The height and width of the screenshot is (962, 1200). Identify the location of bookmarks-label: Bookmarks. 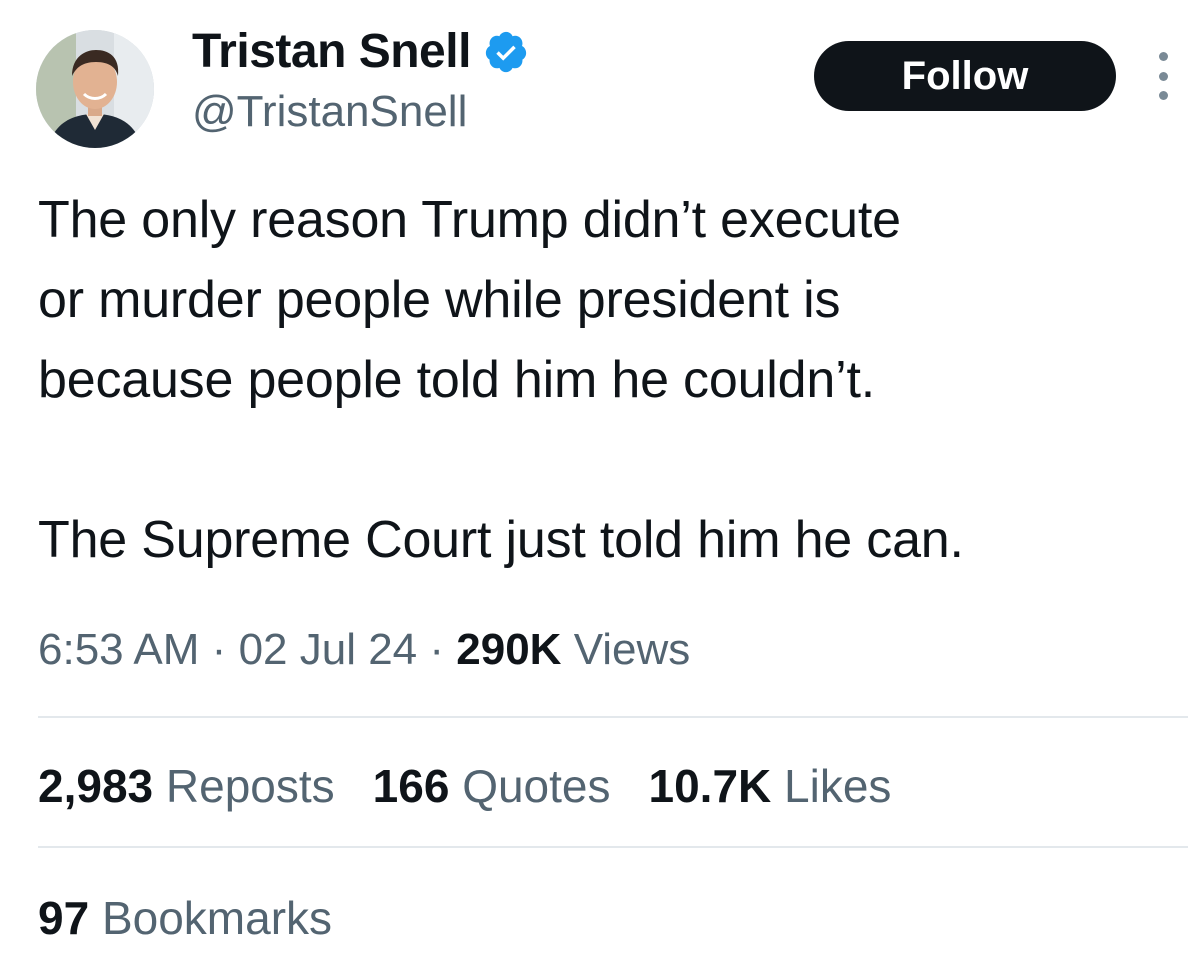
(217, 918).